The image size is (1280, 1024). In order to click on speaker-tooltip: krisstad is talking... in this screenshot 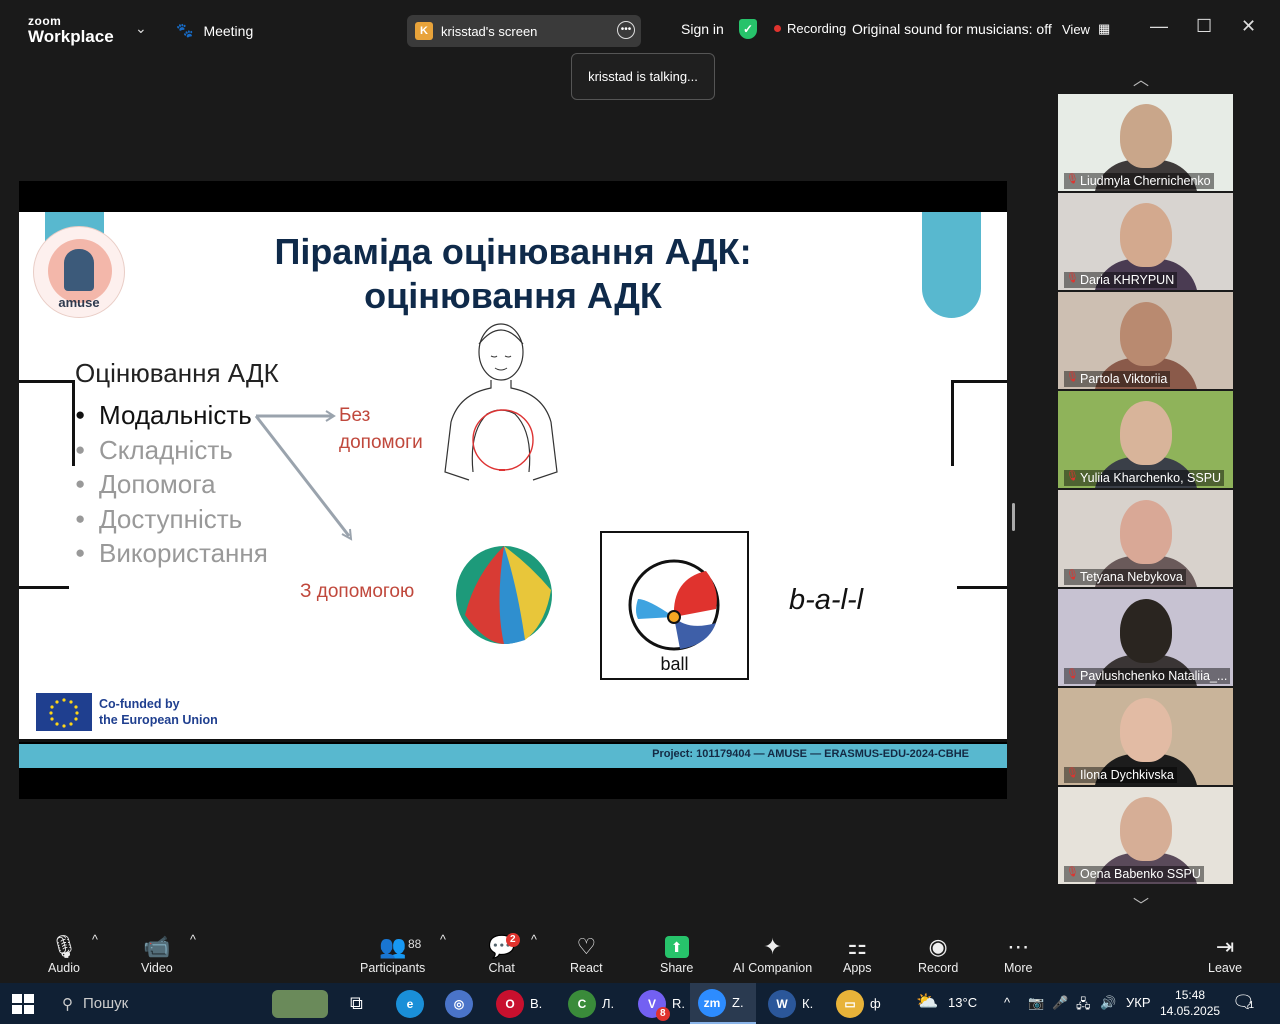, I will do `click(643, 76)`.